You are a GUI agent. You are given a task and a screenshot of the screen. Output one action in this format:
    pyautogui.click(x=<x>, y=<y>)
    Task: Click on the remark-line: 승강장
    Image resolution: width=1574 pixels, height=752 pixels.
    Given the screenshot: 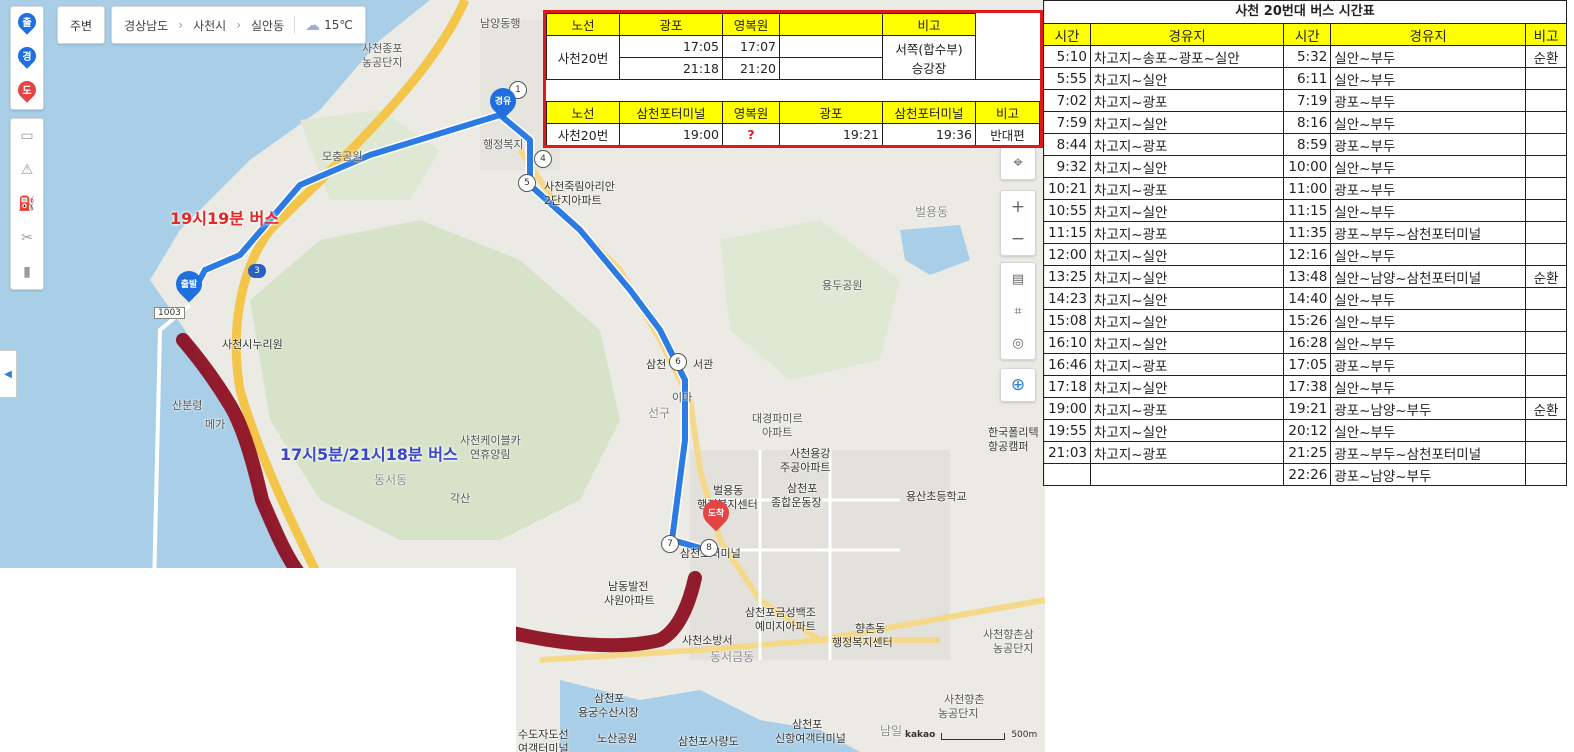 What is the action you would take?
    pyautogui.click(x=929, y=68)
    